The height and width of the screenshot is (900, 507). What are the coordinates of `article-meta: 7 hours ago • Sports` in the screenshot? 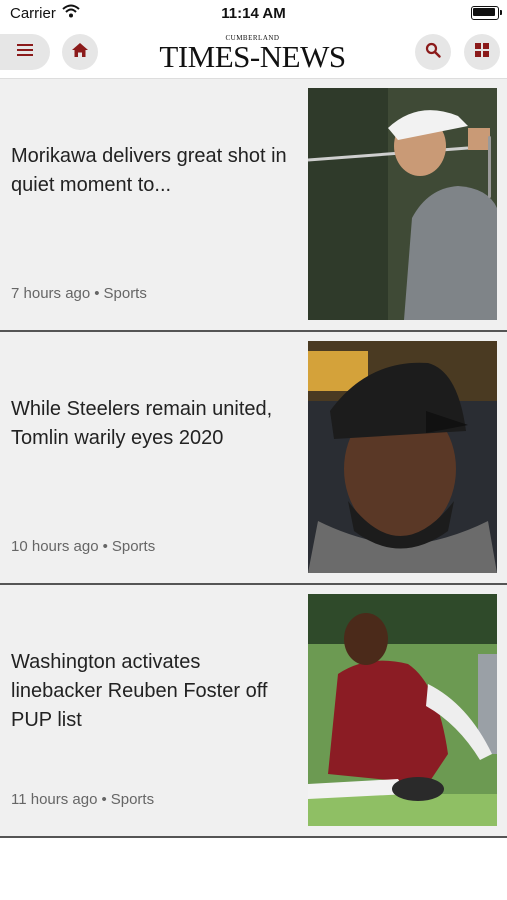 It's located at (79, 293).